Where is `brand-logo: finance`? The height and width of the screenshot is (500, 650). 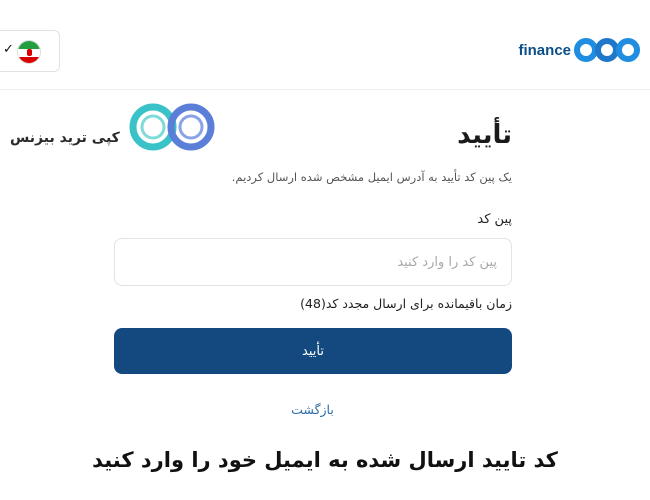 brand-logo: finance is located at coordinates (579, 50).